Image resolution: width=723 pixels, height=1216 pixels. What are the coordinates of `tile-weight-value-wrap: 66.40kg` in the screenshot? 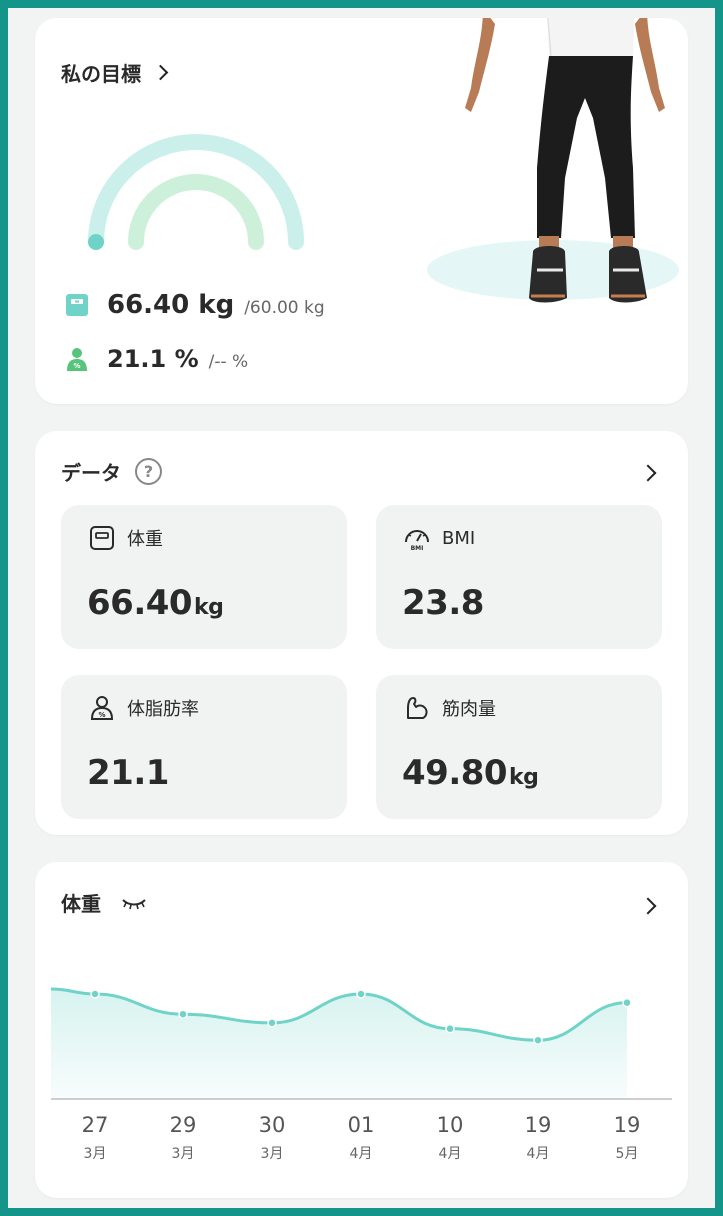 It's located at (155, 603).